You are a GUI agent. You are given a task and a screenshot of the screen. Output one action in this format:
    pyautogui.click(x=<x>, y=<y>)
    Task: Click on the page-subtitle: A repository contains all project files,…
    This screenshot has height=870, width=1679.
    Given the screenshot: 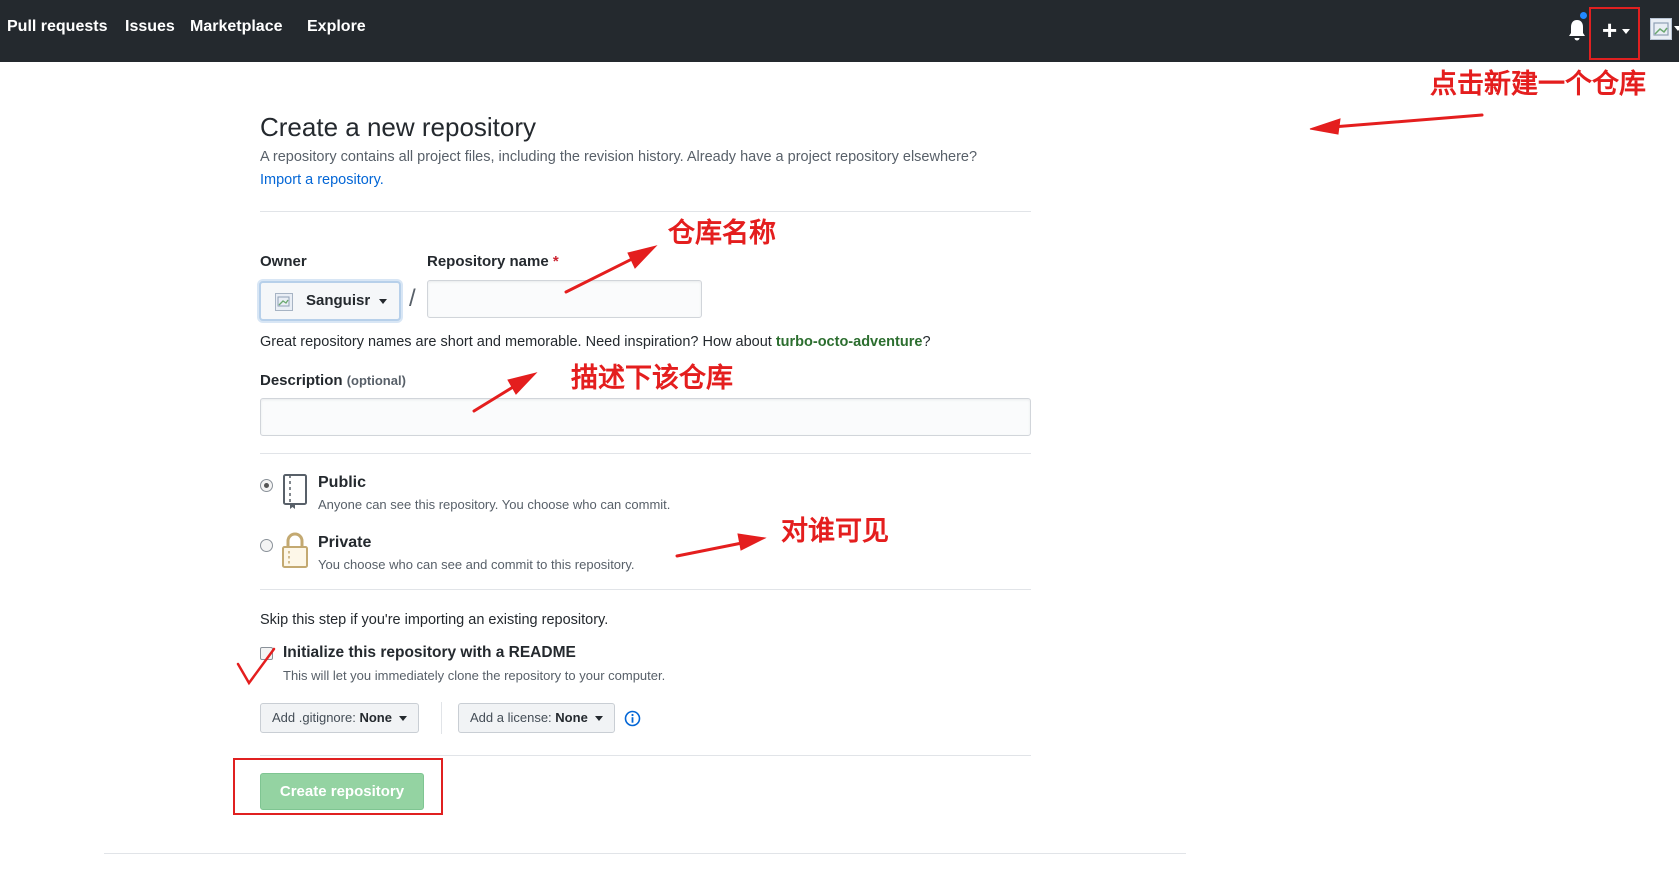 What is the action you would take?
    pyautogui.click(x=619, y=157)
    